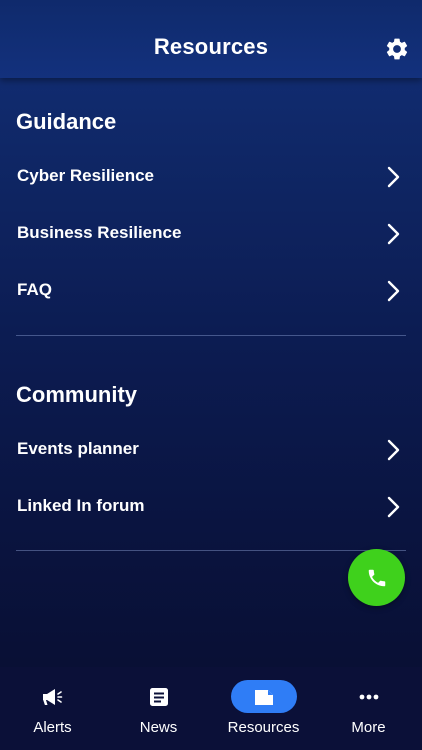 This screenshot has width=422, height=750. Describe the element at coordinates (211, 177) in the screenshot. I see `list-item-cyber-resilience: Cyber Resilience` at that location.